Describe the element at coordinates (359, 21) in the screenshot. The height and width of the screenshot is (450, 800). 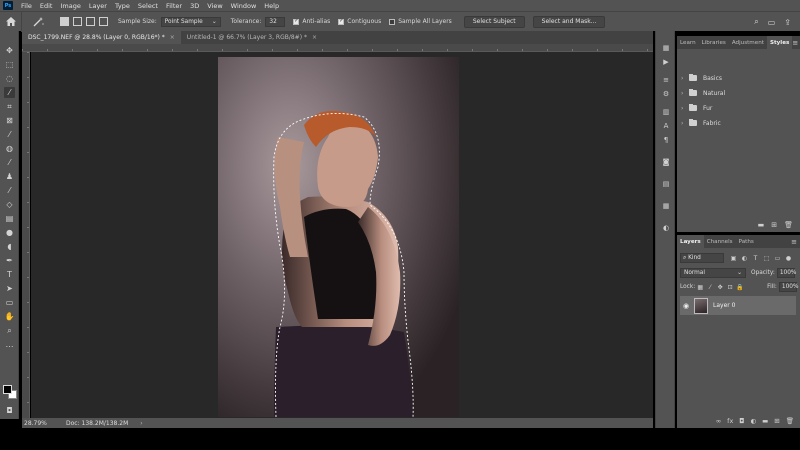
I see `contiguous-checkbox: ✓ Contiguous` at that location.